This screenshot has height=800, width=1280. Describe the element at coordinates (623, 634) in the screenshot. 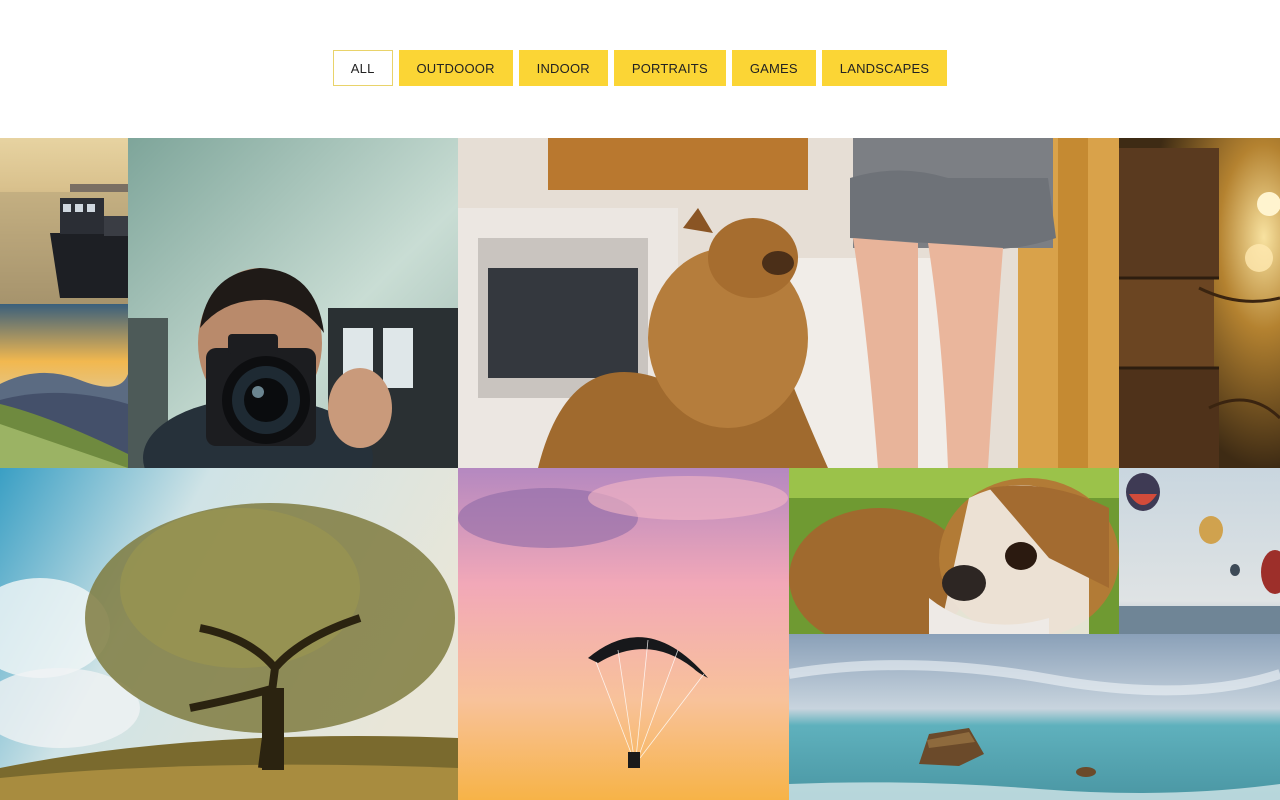

I see `photo-paraglider` at that location.